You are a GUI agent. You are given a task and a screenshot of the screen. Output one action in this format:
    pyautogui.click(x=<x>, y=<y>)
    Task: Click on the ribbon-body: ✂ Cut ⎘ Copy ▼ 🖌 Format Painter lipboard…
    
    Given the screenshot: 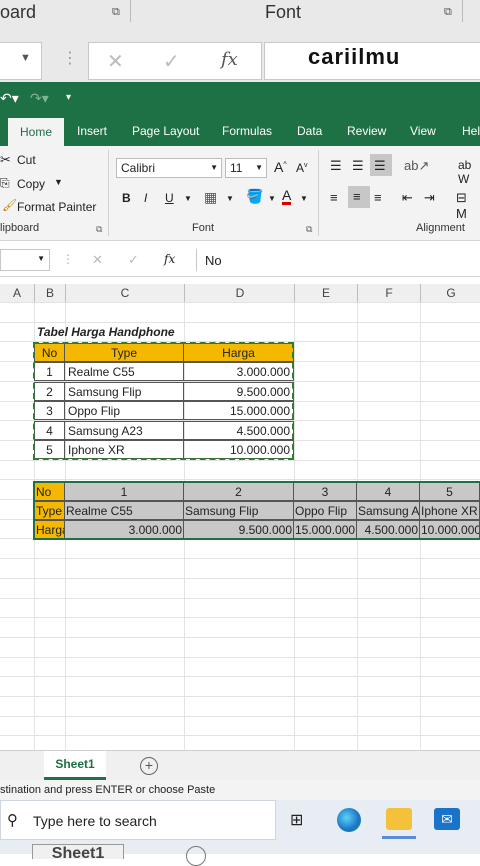 What is the action you would take?
    pyautogui.click(x=240, y=193)
    